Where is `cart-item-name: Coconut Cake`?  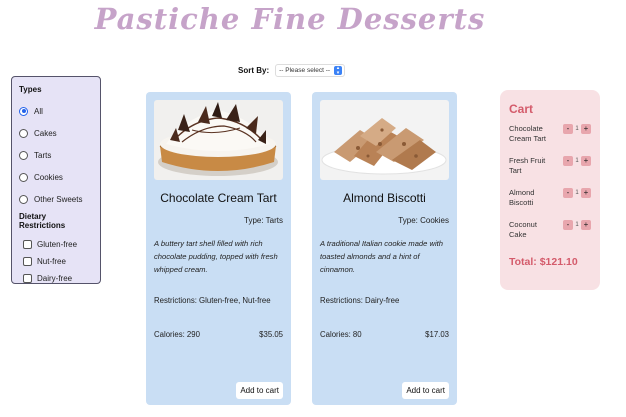
cart-item-name: Coconut Cake is located at coordinates (523, 229).